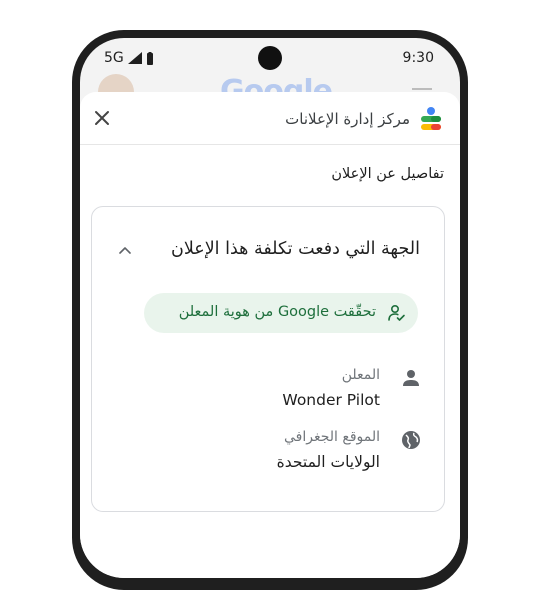 Image resolution: width=543 pixels, height=590 pixels. Describe the element at coordinates (125, 250) in the screenshot. I see `chevron-up-icon` at that location.